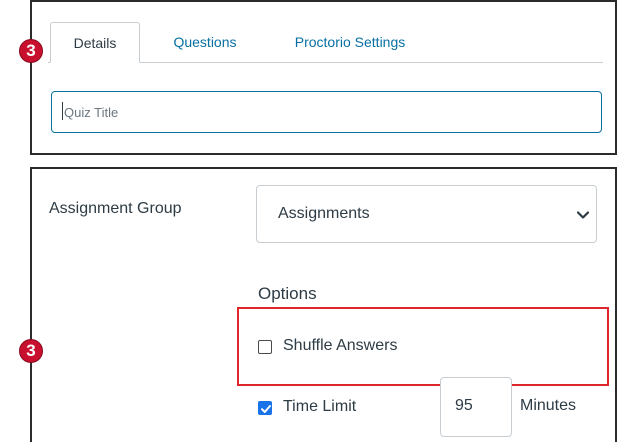 The height and width of the screenshot is (442, 617). What do you see at coordinates (350, 42) in the screenshot?
I see `tab-proctorio-settings: Proctorio Settings` at bounding box center [350, 42].